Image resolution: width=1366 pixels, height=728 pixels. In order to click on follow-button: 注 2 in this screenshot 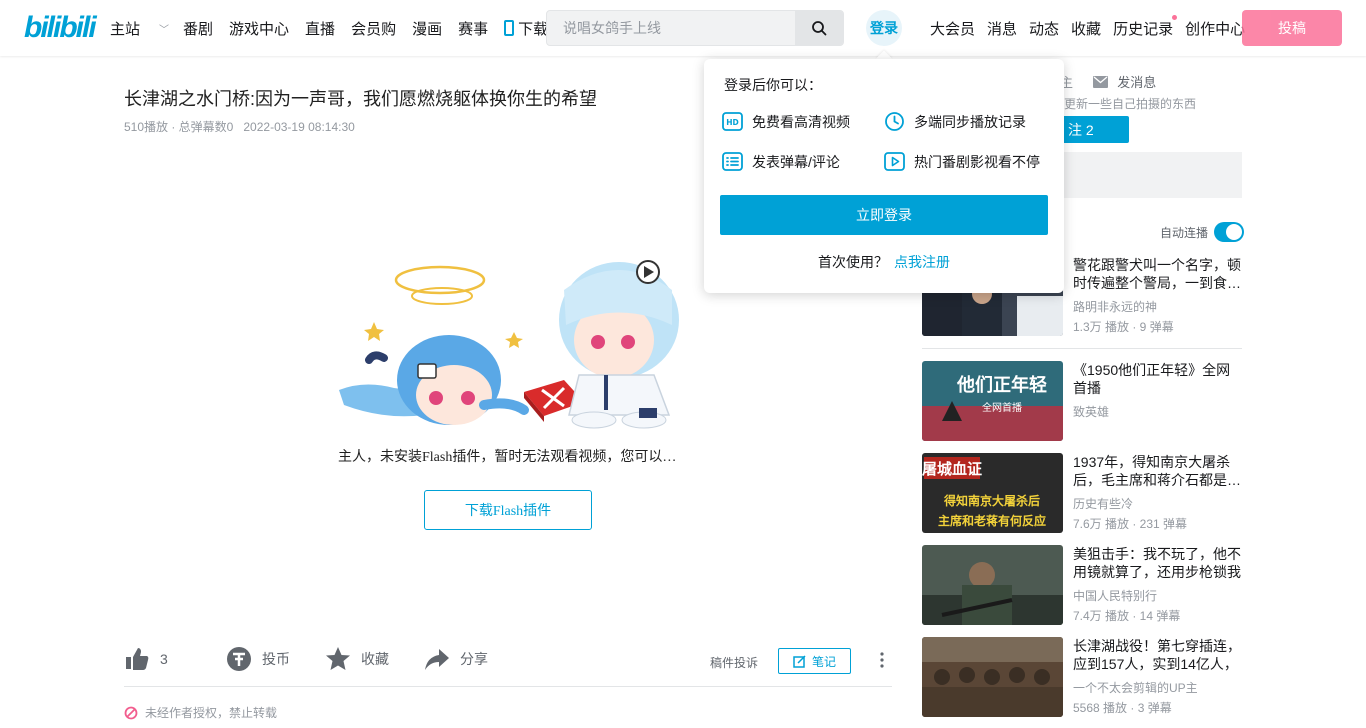, I will do `click(1094, 129)`.